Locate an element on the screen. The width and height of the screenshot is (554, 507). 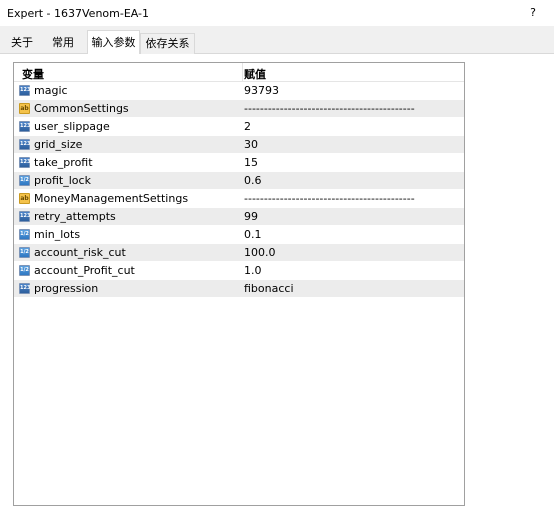
variable-name: CommonSettings is located at coordinates (81, 108).